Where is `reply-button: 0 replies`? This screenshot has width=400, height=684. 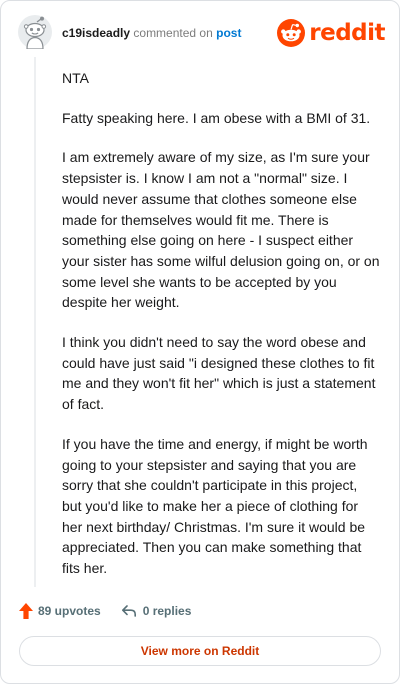 reply-button: 0 replies is located at coordinates (156, 611).